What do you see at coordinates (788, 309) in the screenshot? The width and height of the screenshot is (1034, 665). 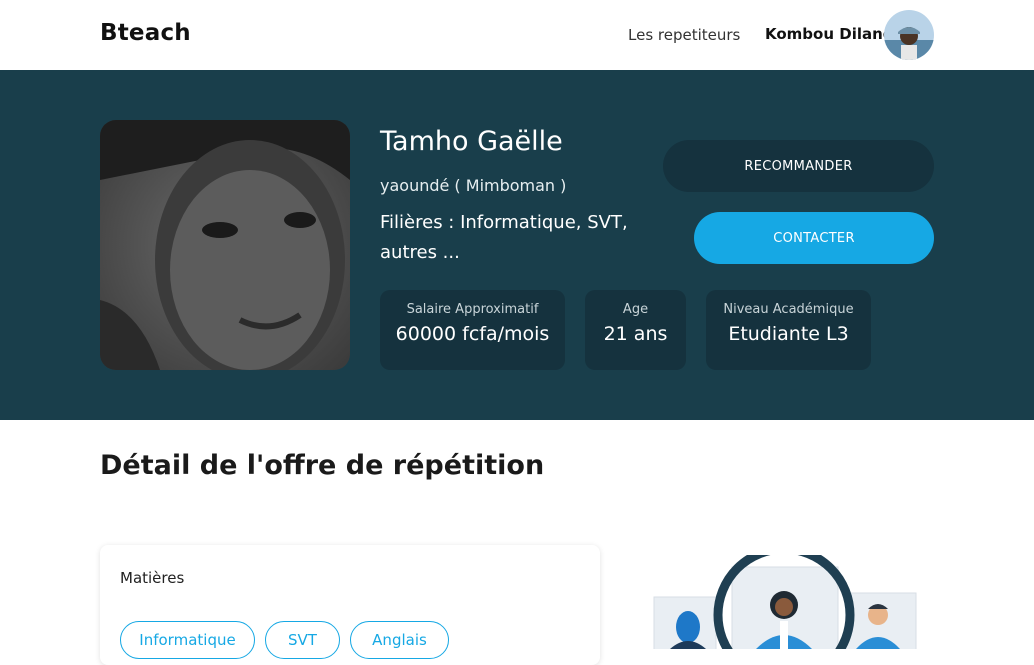 I see `stat-level-label: Niveau Académique` at bounding box center [788, 309].